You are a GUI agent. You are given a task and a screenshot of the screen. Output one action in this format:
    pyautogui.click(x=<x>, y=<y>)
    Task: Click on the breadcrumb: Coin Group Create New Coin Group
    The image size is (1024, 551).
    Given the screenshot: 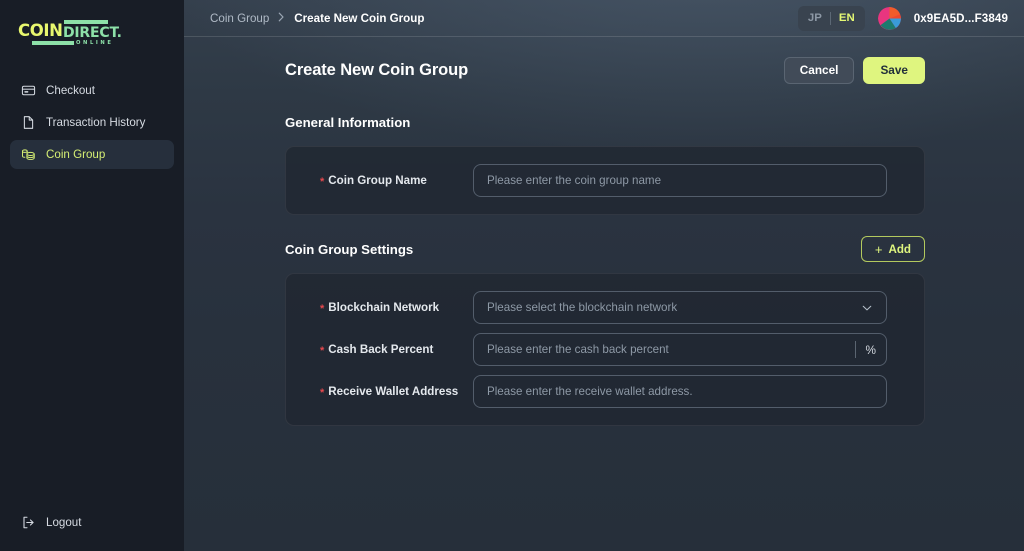 What is the action you would take?
    pyautogui.click(x=317, y=18)
    